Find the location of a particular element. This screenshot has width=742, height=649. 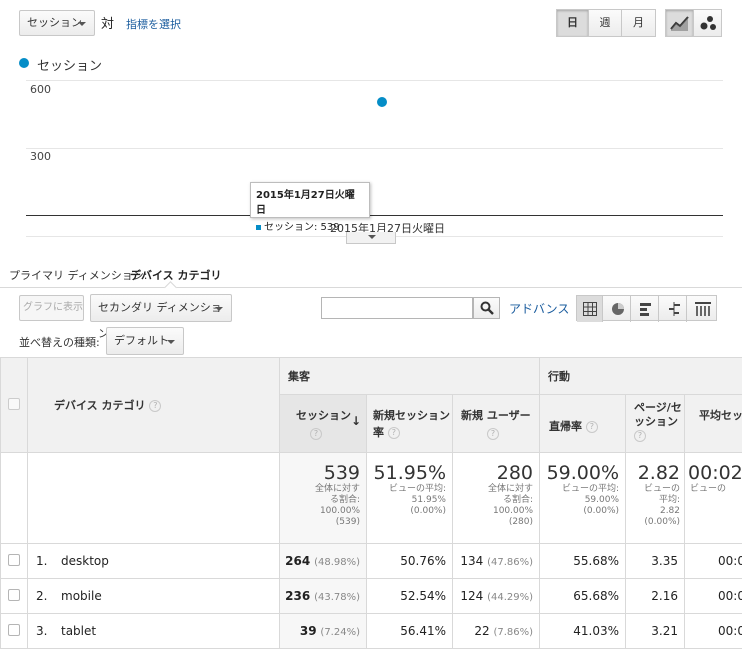

sort-type-label: 並べ替えの種類: is located at coordinates (59, 342).